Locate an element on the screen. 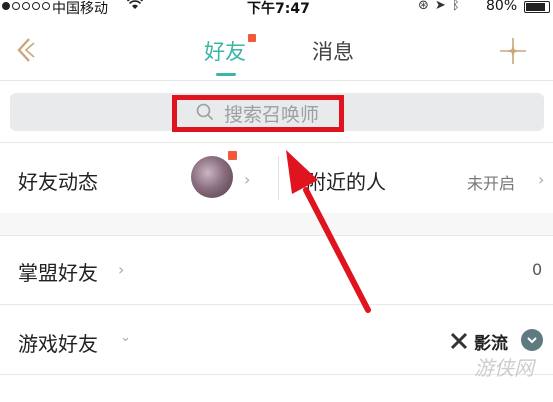 This screenshot has height=402, width=553. column-divider is located at coordinates (278, 178).